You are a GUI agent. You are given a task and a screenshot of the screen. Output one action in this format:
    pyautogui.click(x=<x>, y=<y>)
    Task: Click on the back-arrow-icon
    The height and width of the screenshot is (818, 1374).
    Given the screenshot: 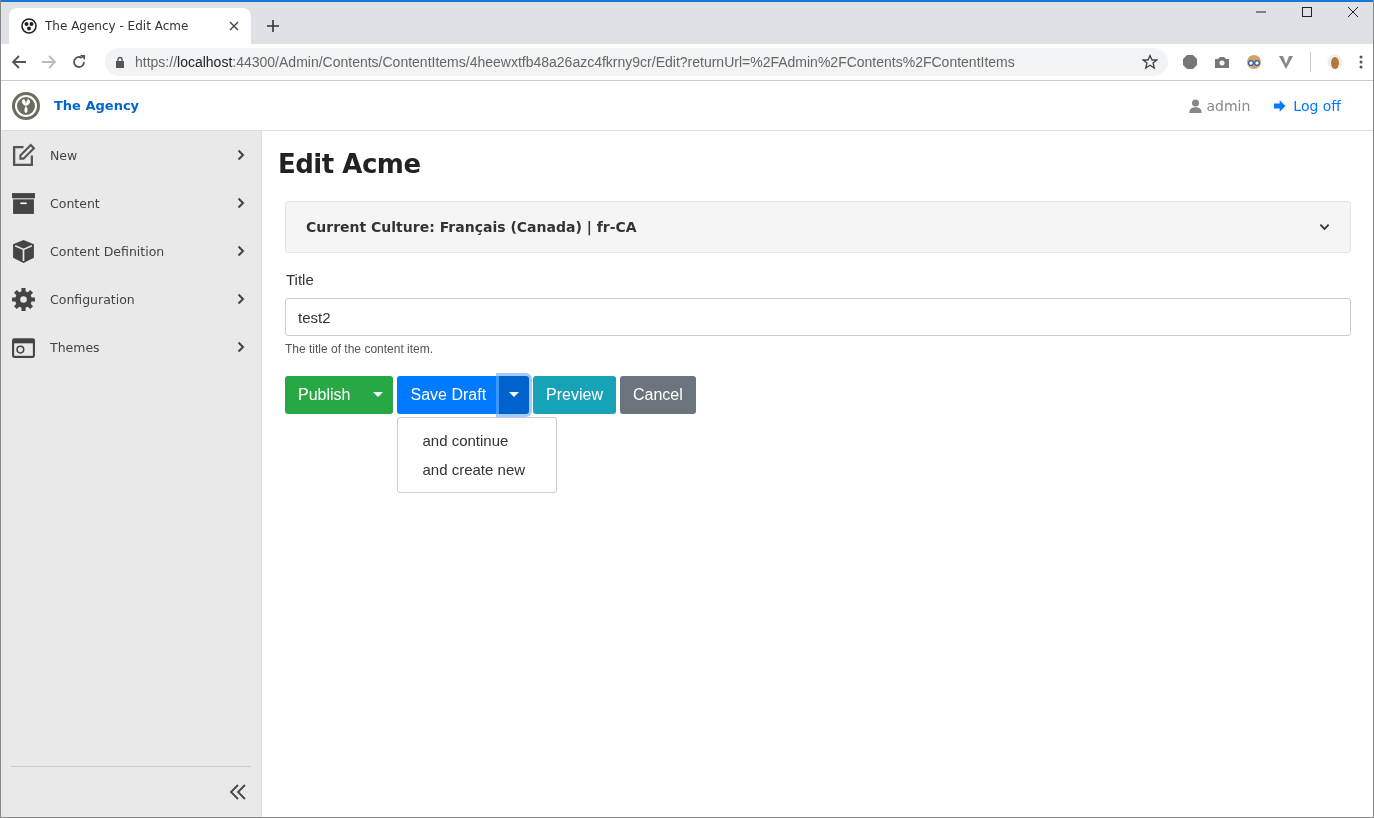 What is the action you would take?
    pyautogui.click(x=19, y=62)
    